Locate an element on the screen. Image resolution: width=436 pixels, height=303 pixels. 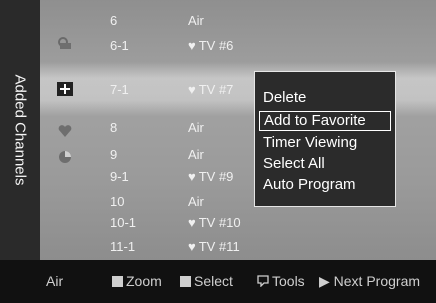
menu-item-auto-program: Auto Program is located at coordinates (325, 185).